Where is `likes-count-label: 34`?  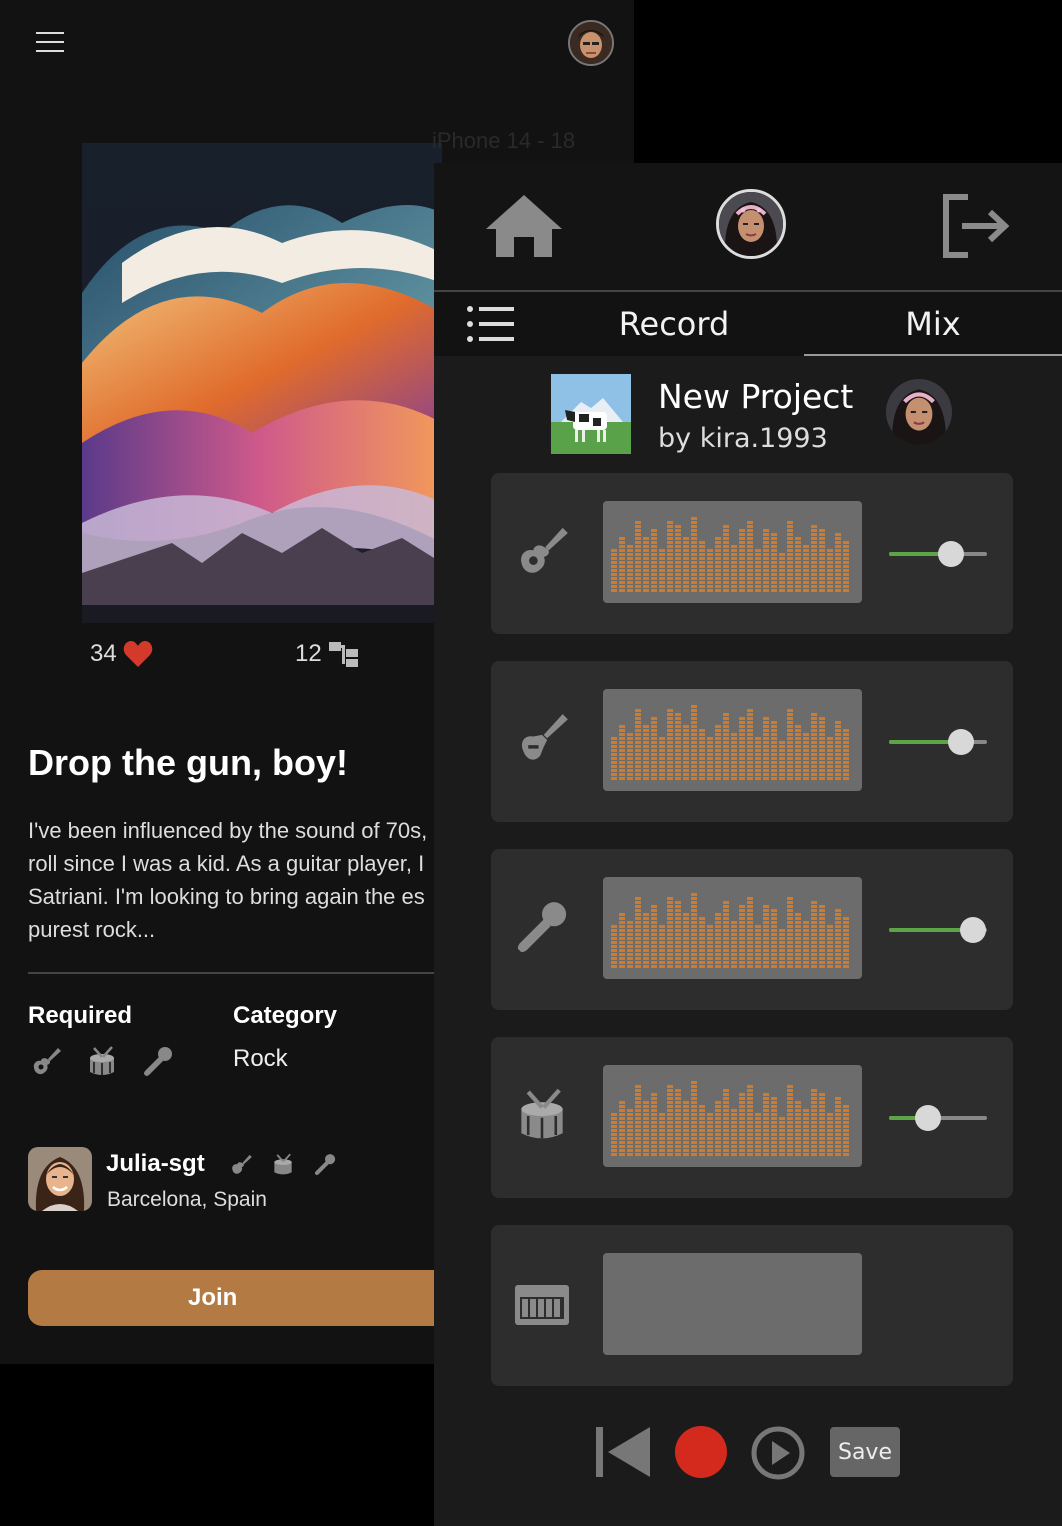 likes-count-label: 34 is located at coordinates (103, 653).